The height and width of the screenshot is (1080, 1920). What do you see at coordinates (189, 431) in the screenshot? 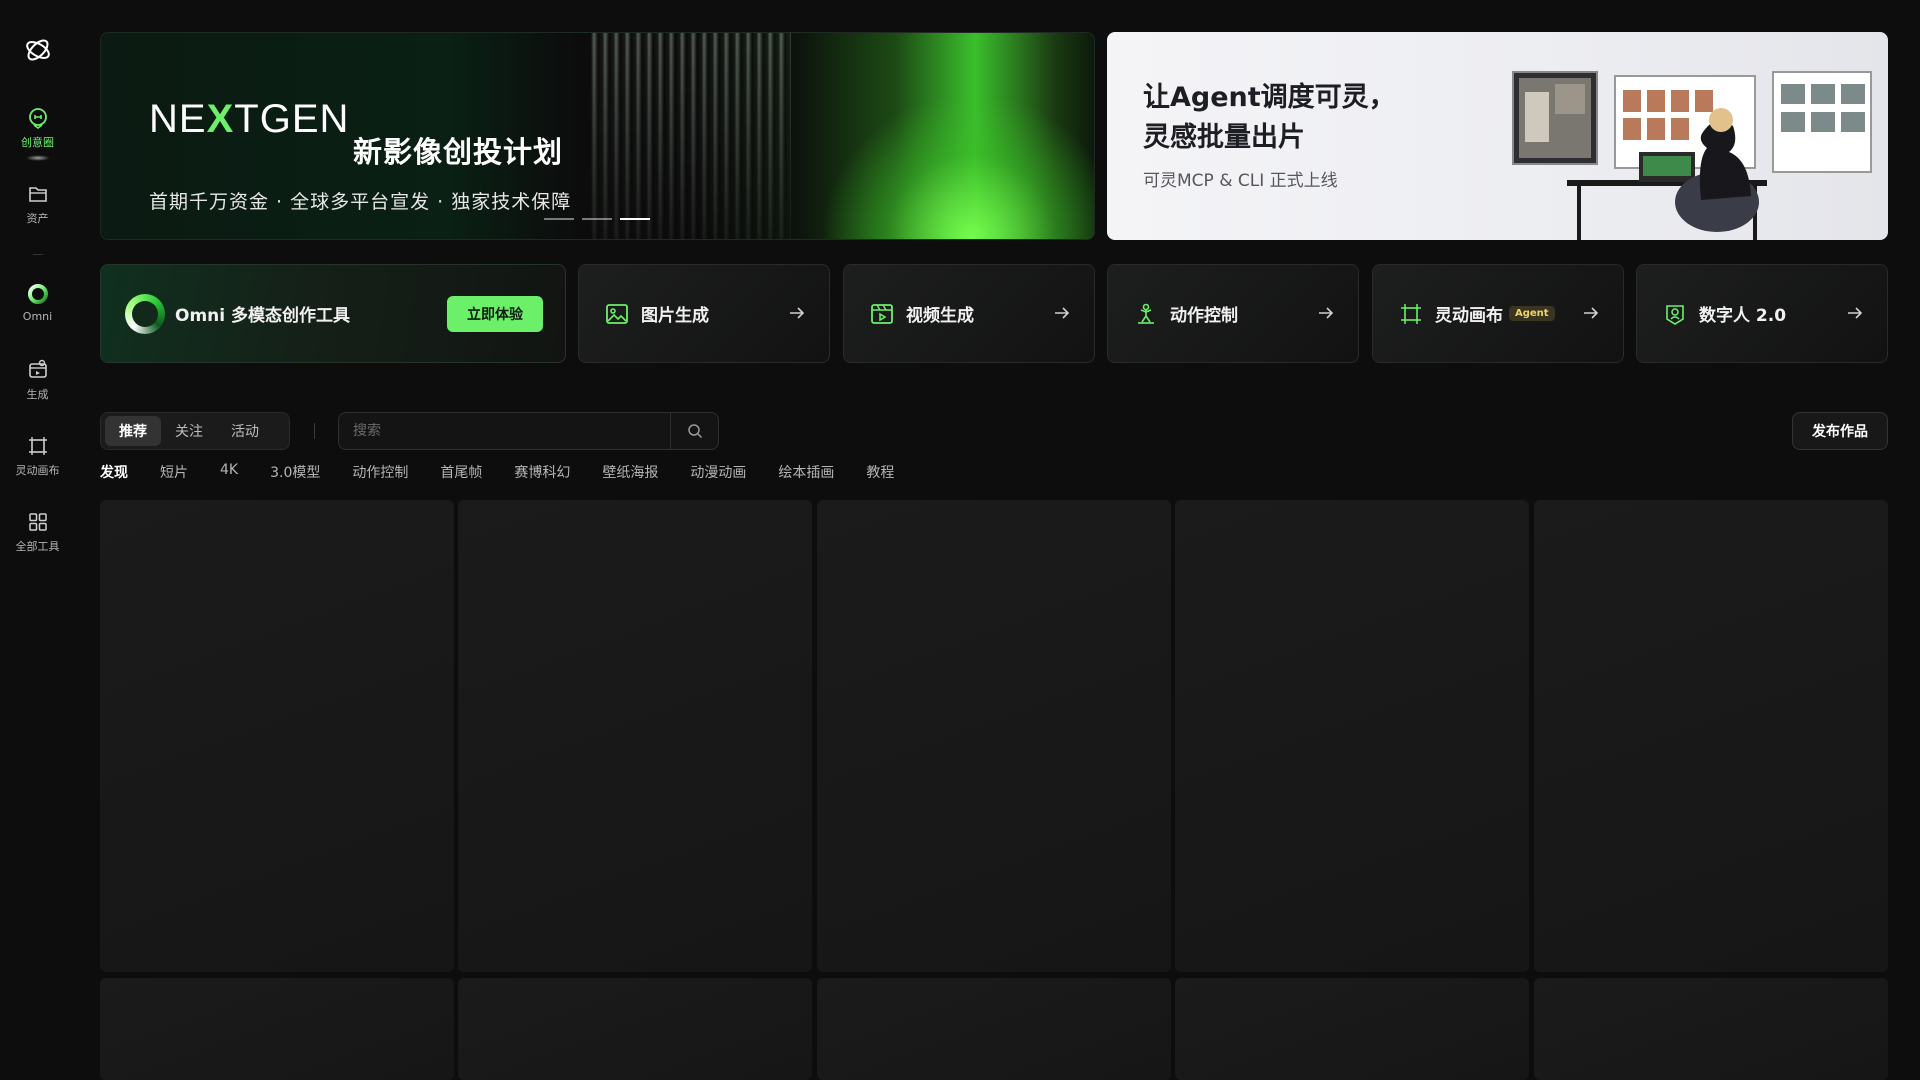
I see `tab-following: 关注` at bounding box center [189, 431].